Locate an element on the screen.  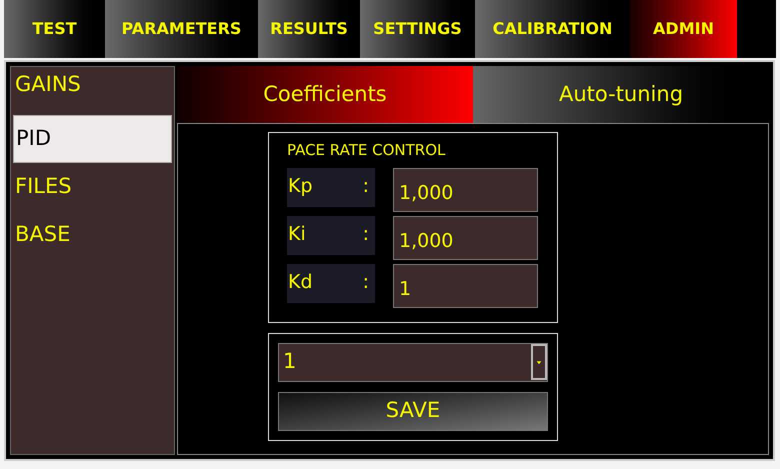
top-tab: ADMIN is located at coordinates (683, 29).